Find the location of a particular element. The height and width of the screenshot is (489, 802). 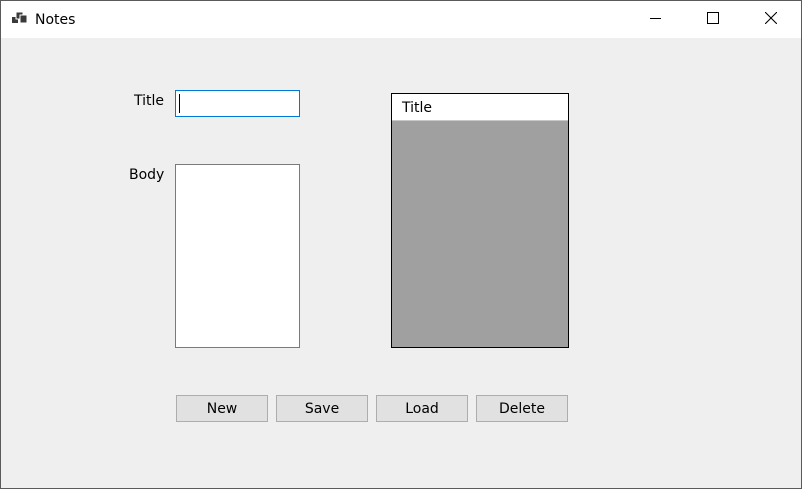

close-button is located at coordinates (771, 19).